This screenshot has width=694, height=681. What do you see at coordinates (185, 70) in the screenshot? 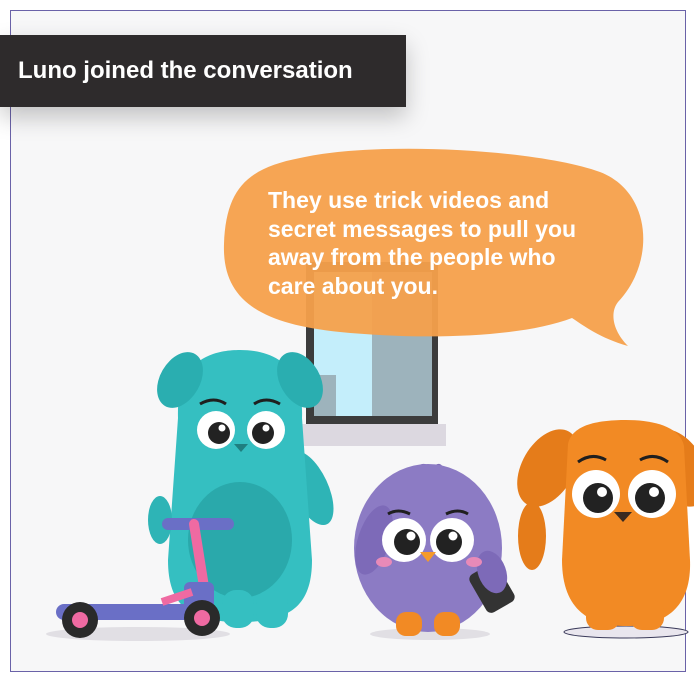
I see `banner-text: Luno joined the conversation` at bounding box center [185, 70].